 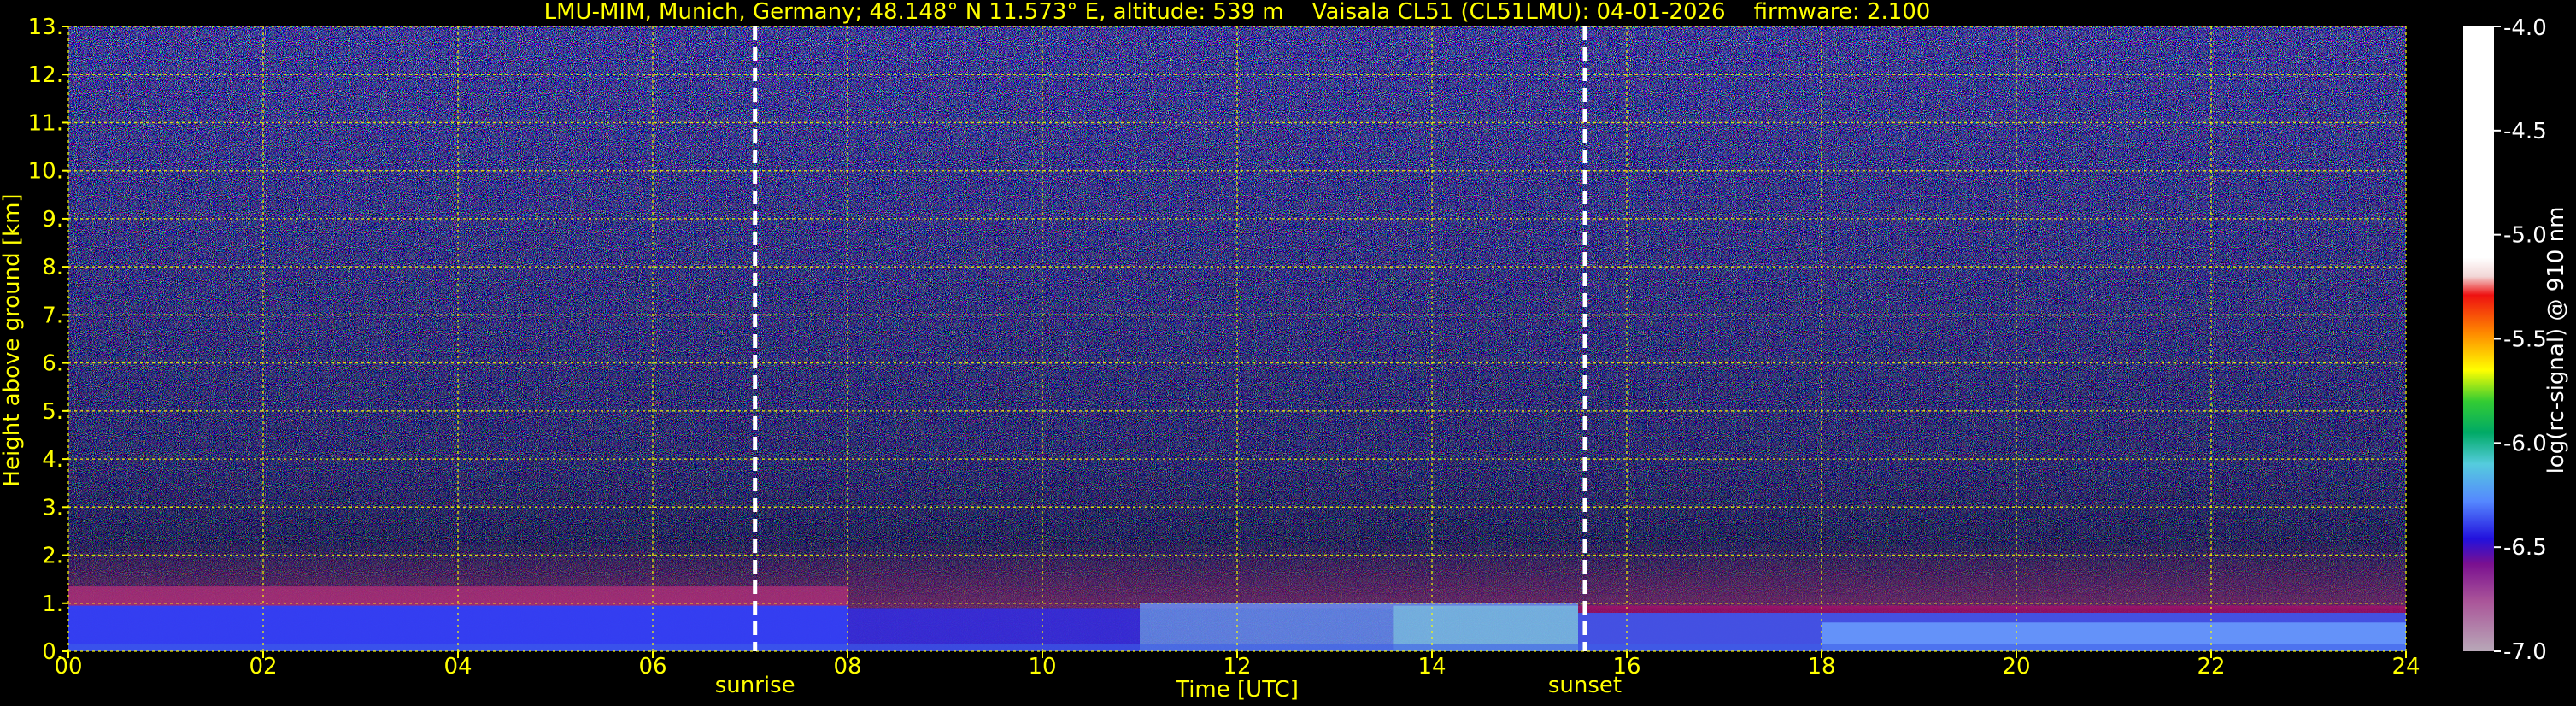 What do you see at coordinates (1585, 685) in the screenshot?
I see `sunset-label: sunset` at bounding box center [1585, 685].